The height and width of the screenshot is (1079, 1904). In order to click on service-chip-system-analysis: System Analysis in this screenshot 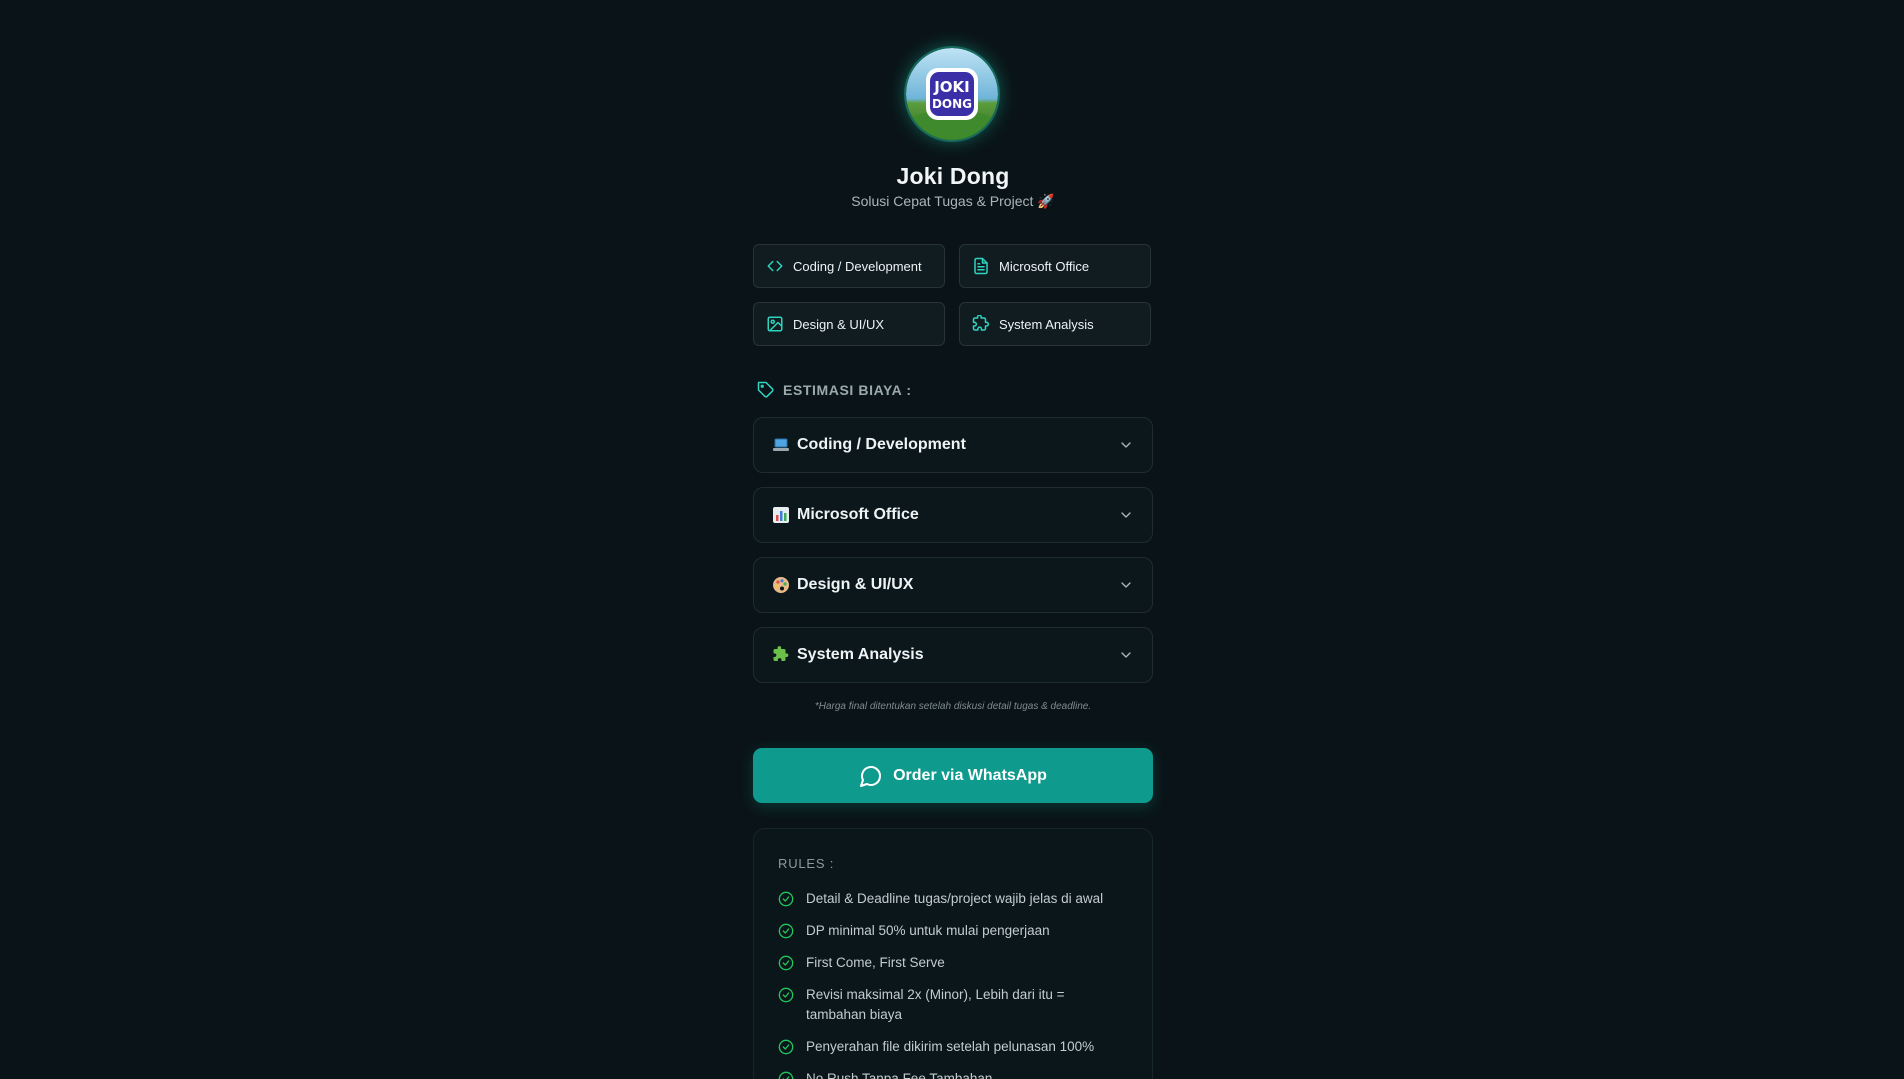, I will do `click(1055, 324)`.